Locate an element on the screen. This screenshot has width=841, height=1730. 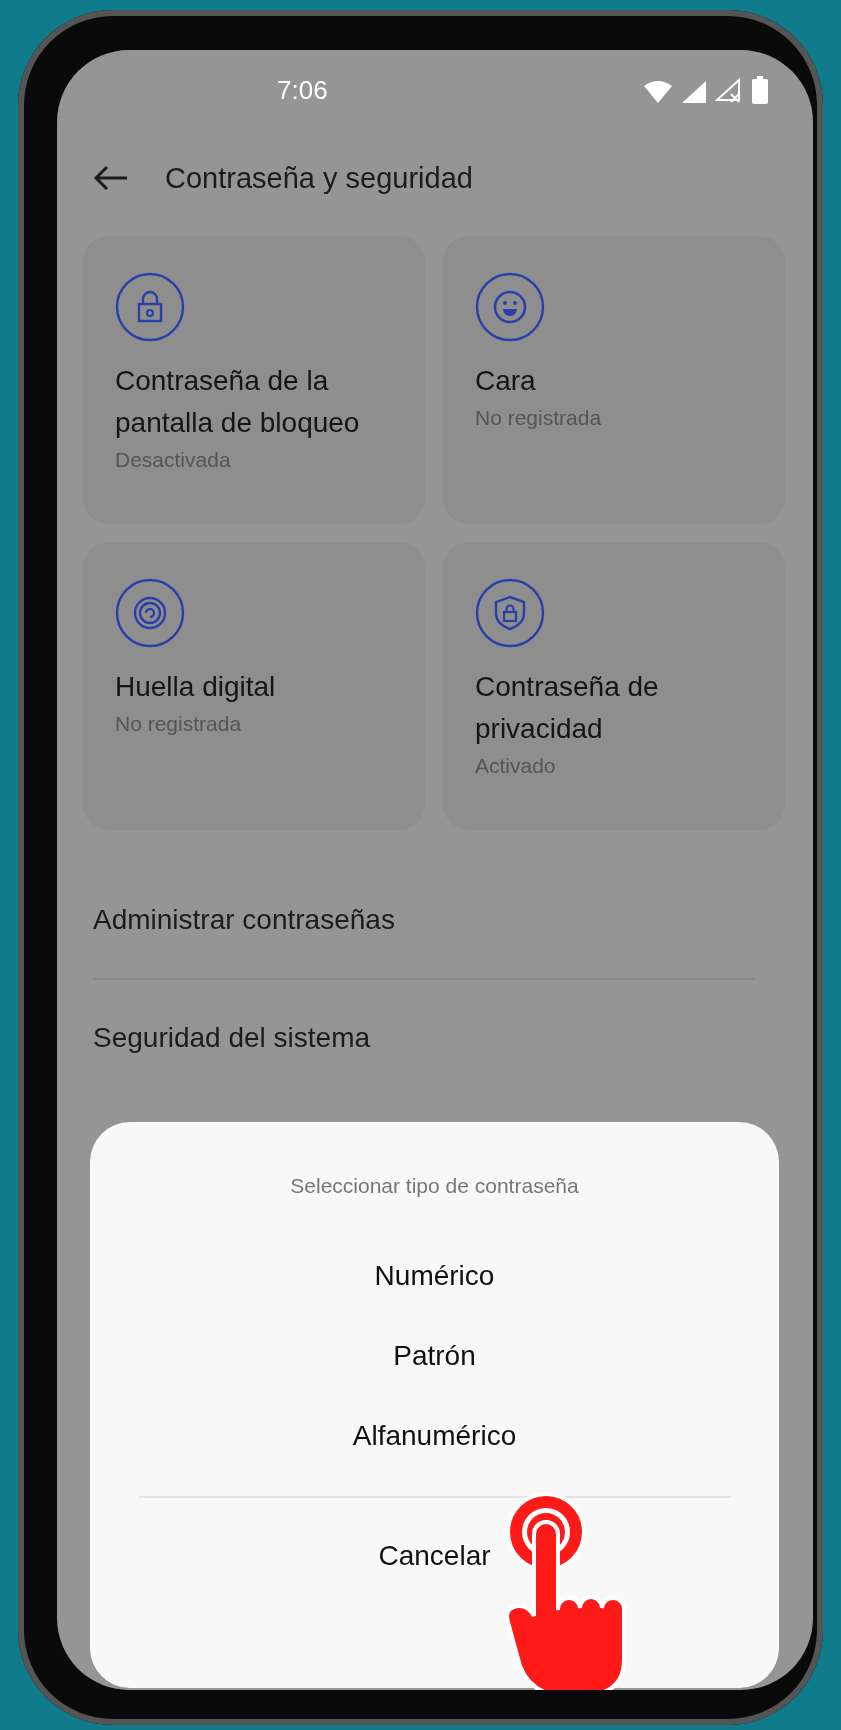
shield-lock-icon is located at coordinates (510, 613).